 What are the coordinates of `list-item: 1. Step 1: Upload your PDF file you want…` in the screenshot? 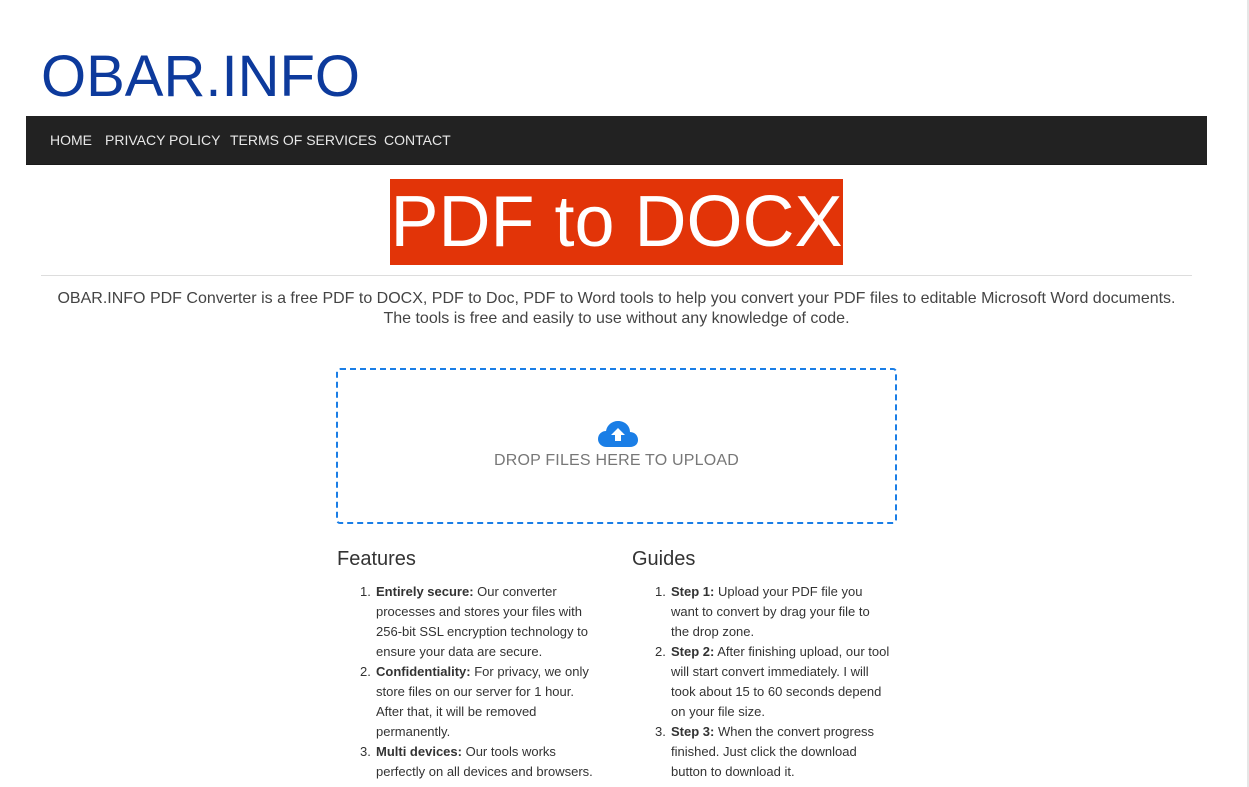 It's located at (761, 612).